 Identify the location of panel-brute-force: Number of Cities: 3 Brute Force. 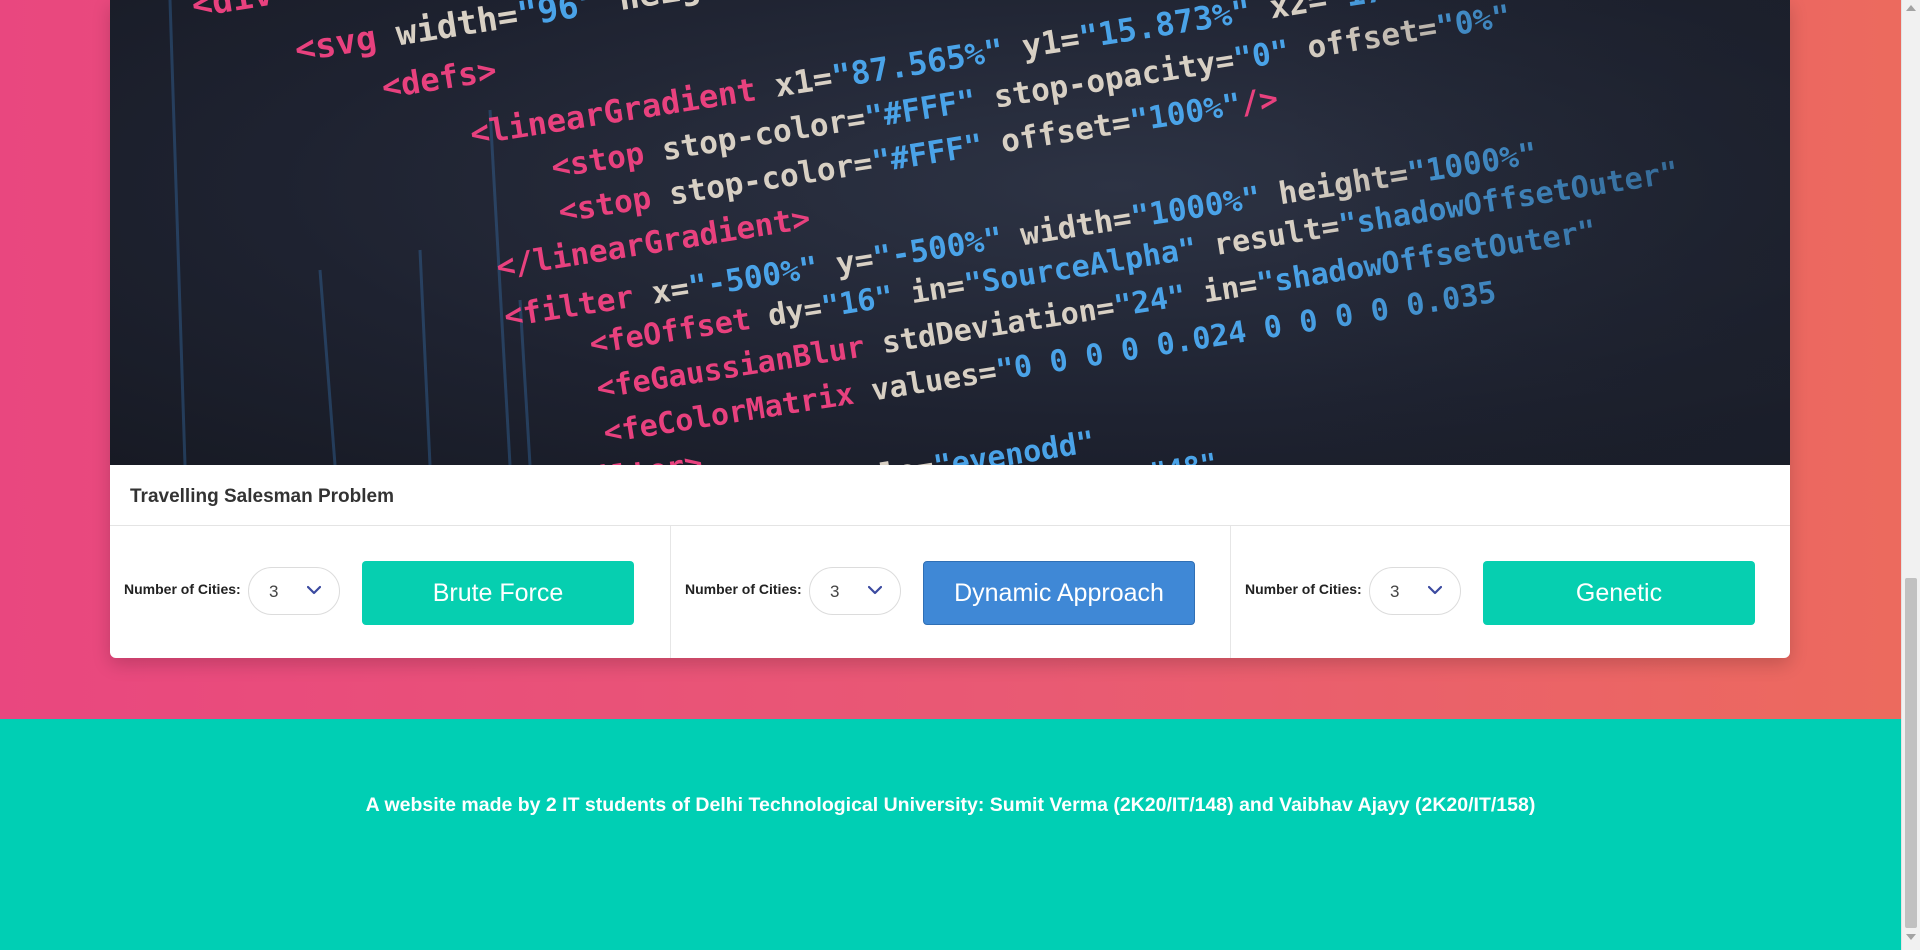
(390, 592).